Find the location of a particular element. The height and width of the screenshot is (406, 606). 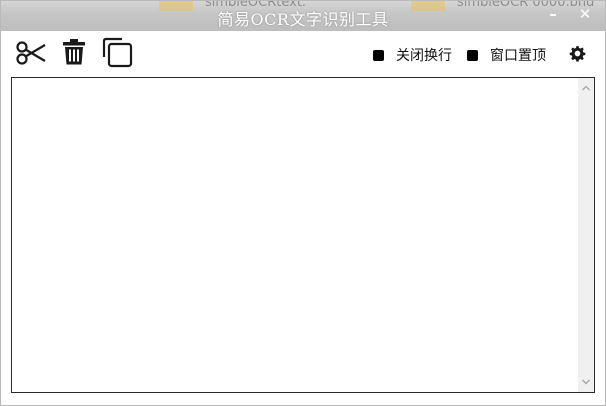

toolbar: 关闭换行 窗口置顶 is located at coordinates (303, 54).